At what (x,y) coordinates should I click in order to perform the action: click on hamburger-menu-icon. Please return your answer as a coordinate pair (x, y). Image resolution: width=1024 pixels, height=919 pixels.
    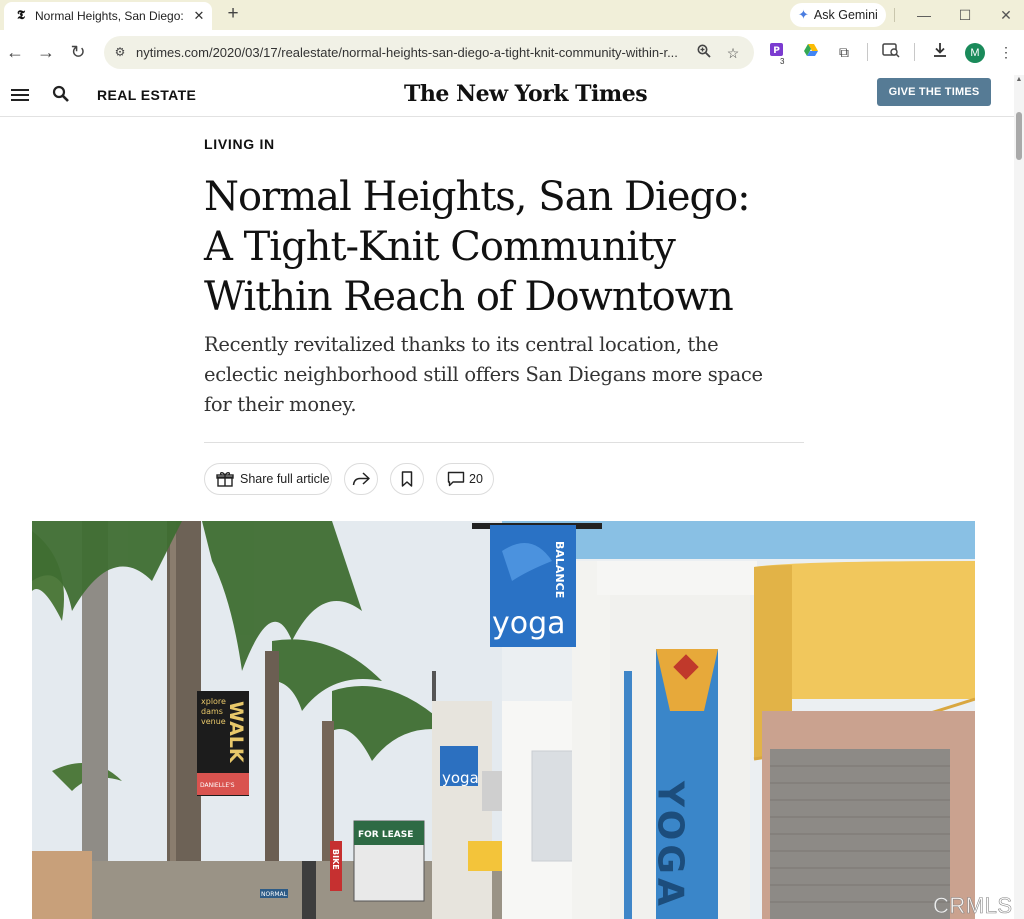
    Looking at the image, I should click on (20, 95).